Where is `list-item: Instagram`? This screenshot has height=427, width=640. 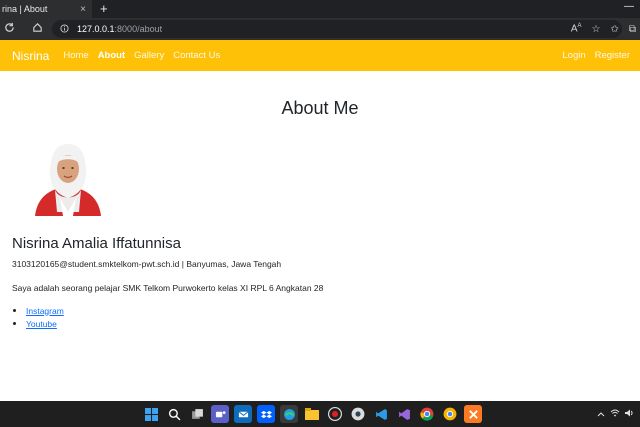 list-item: Instagram is located at coordinates (38, 310).